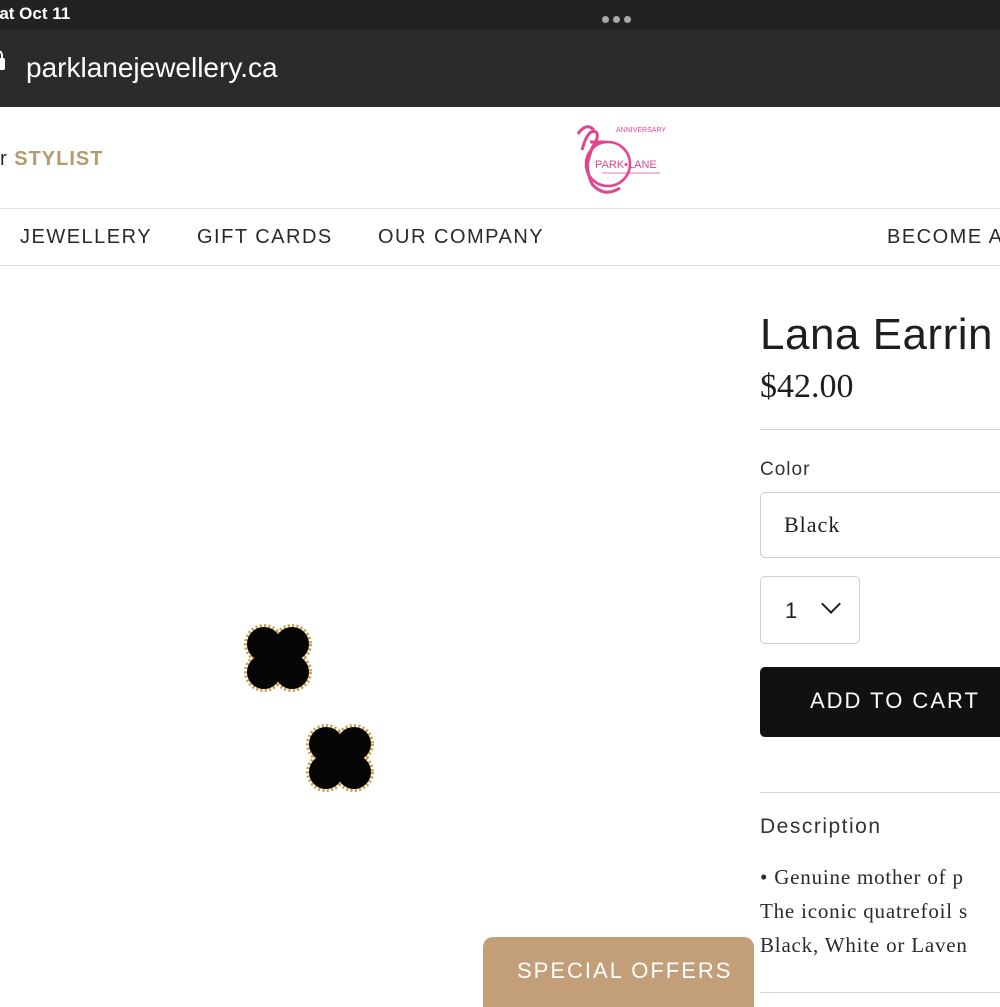 This screenshot has width=1000, height=1007. What do you see at coordinates (4, 159) in the screenshot?
I see `stylist-prefix: r` at bounding box center [4, 159].